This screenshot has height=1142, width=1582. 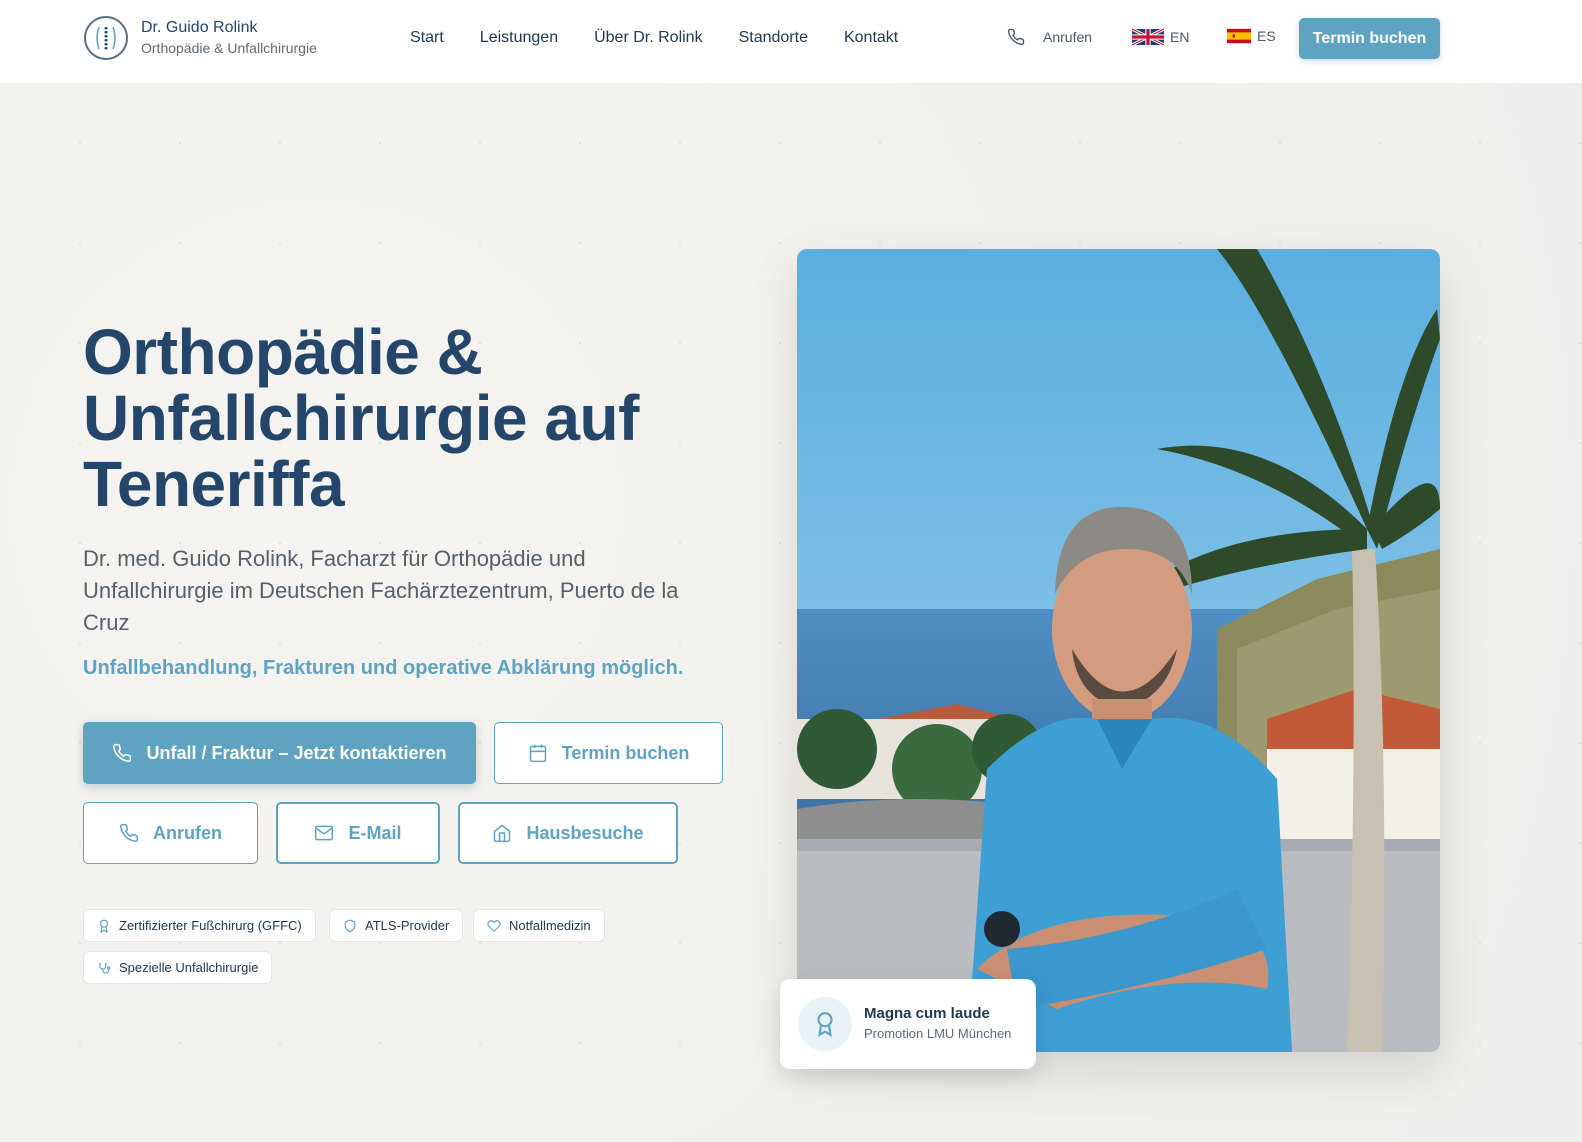 I want to click on brand-name: Dr. Guido Rolink, so click(x=199, y=27).